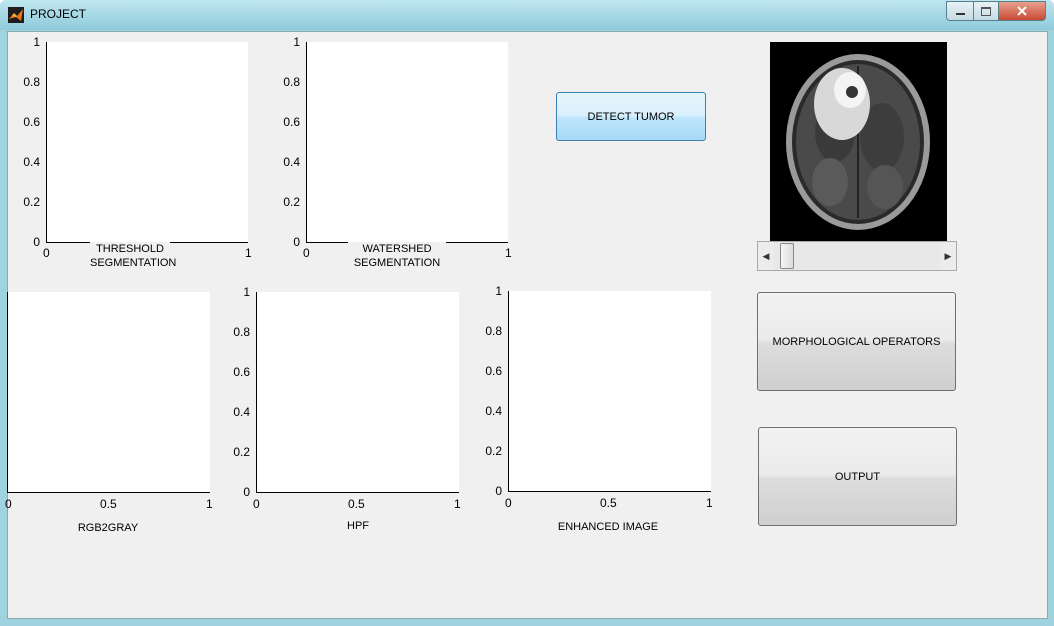  What do you see at coordinates (960, 11) in the screenshot?
I see `minimize-button` at bounding box center [960, 11].